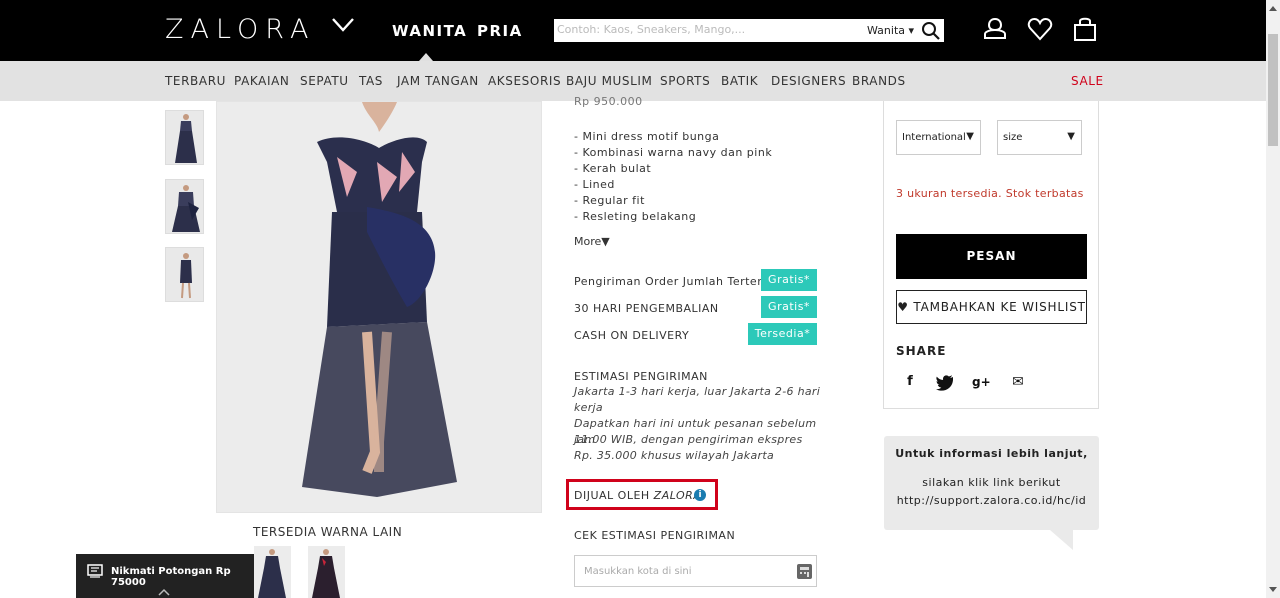 Image resolution: width=1280 pixels, height=598 pixels. I want to click on info-icon: i, so click(700, 495).